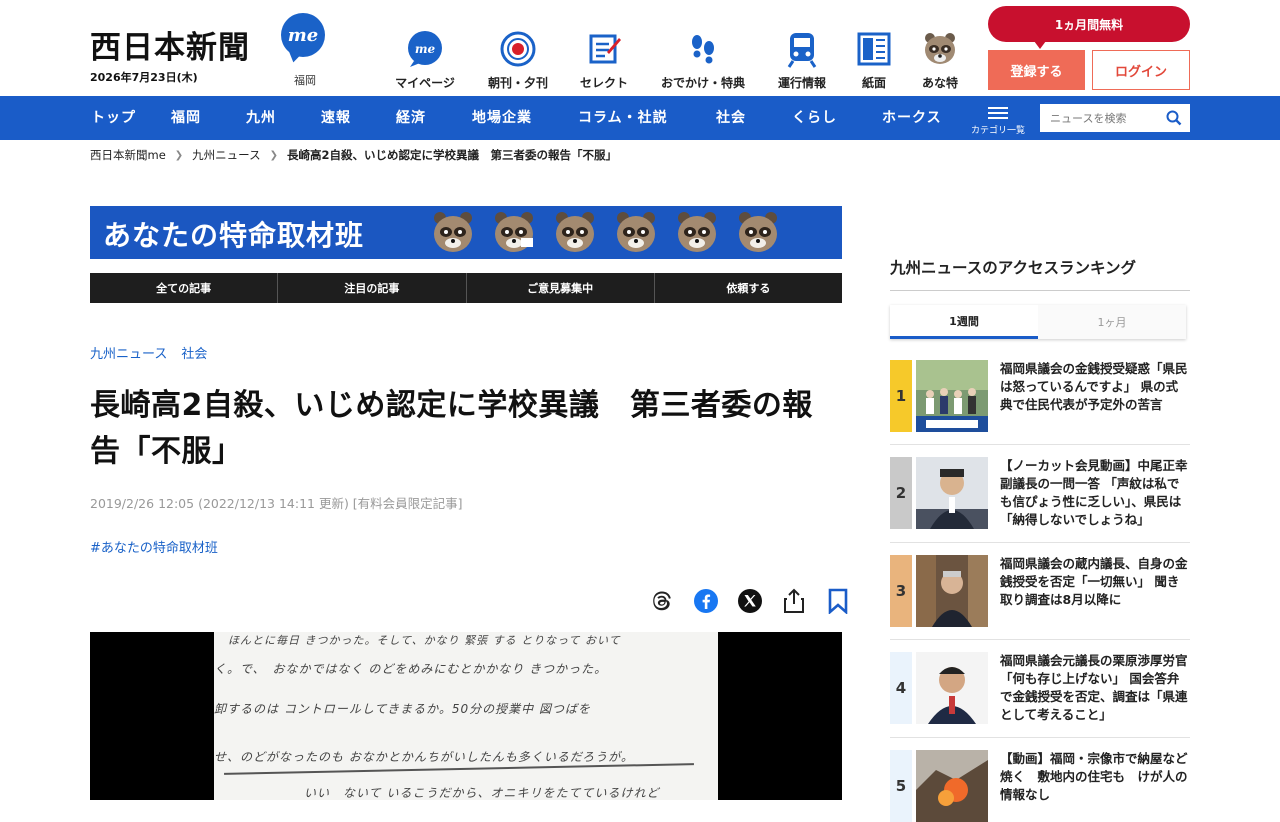 This screenshot has height=822, width=1280. I want to click on login-button: ログイン, so click(1141, 70).